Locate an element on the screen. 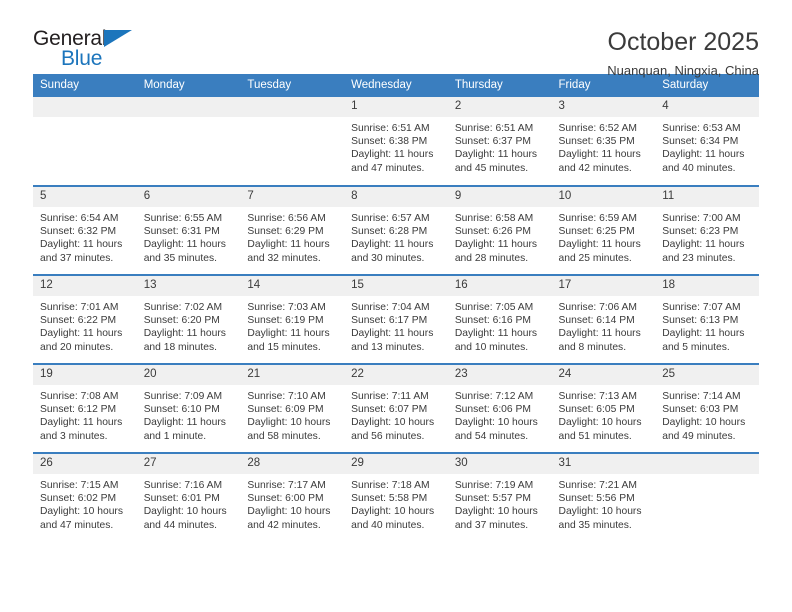  daylight-duration-line2: and 30 minutes. is located at coordinates (388, 258).